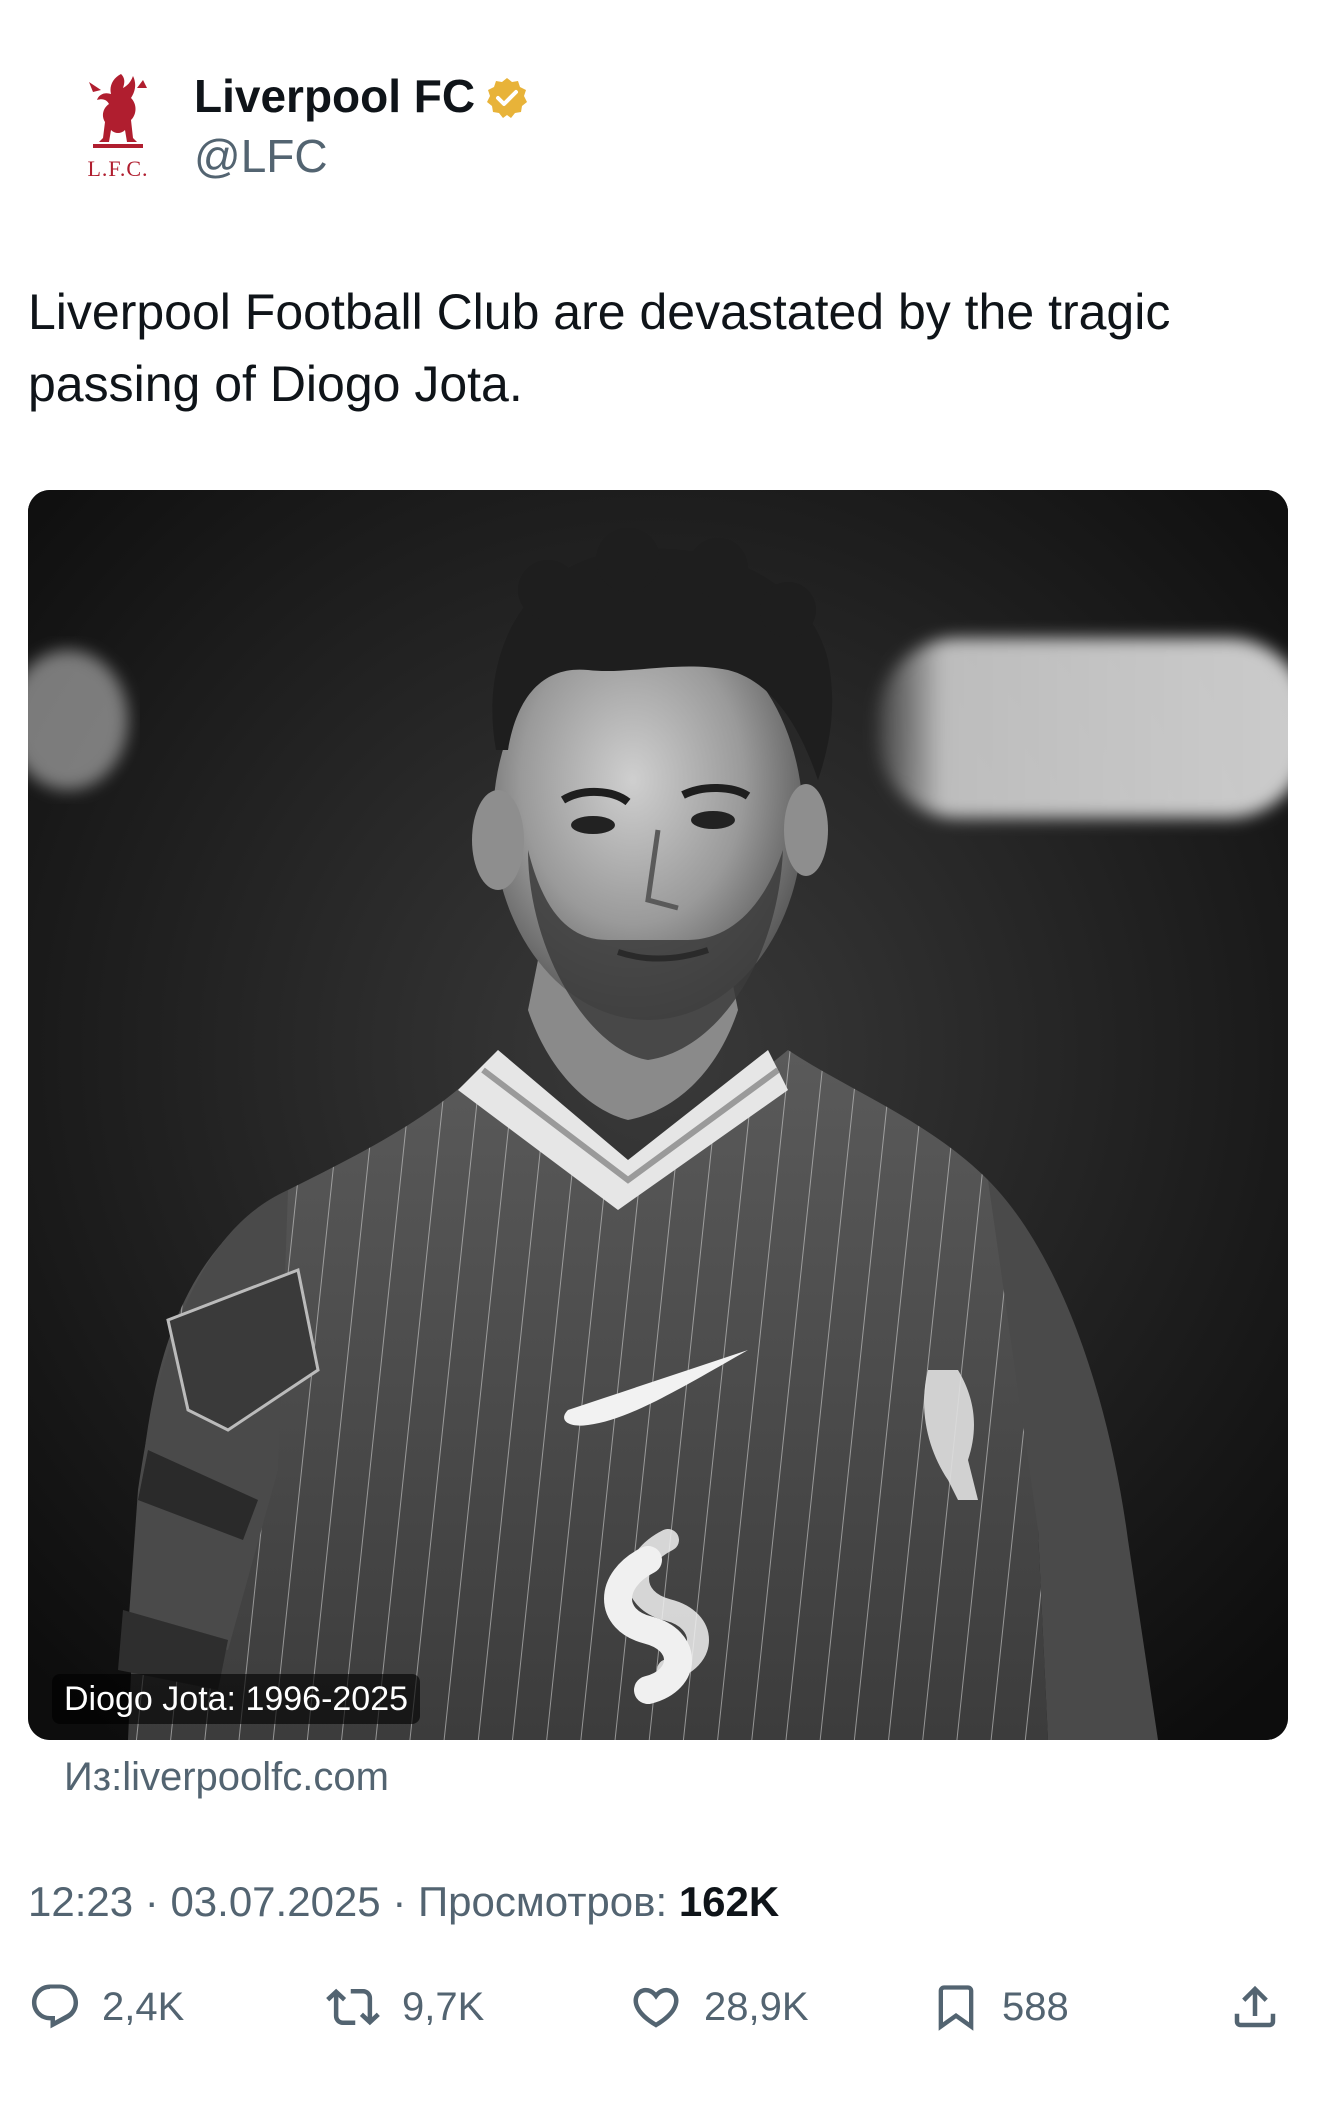  What do you see at coordinates (118, 111) in the screenshot?
I see `liverbird-crest-icon` at bounding box center [118, 111].